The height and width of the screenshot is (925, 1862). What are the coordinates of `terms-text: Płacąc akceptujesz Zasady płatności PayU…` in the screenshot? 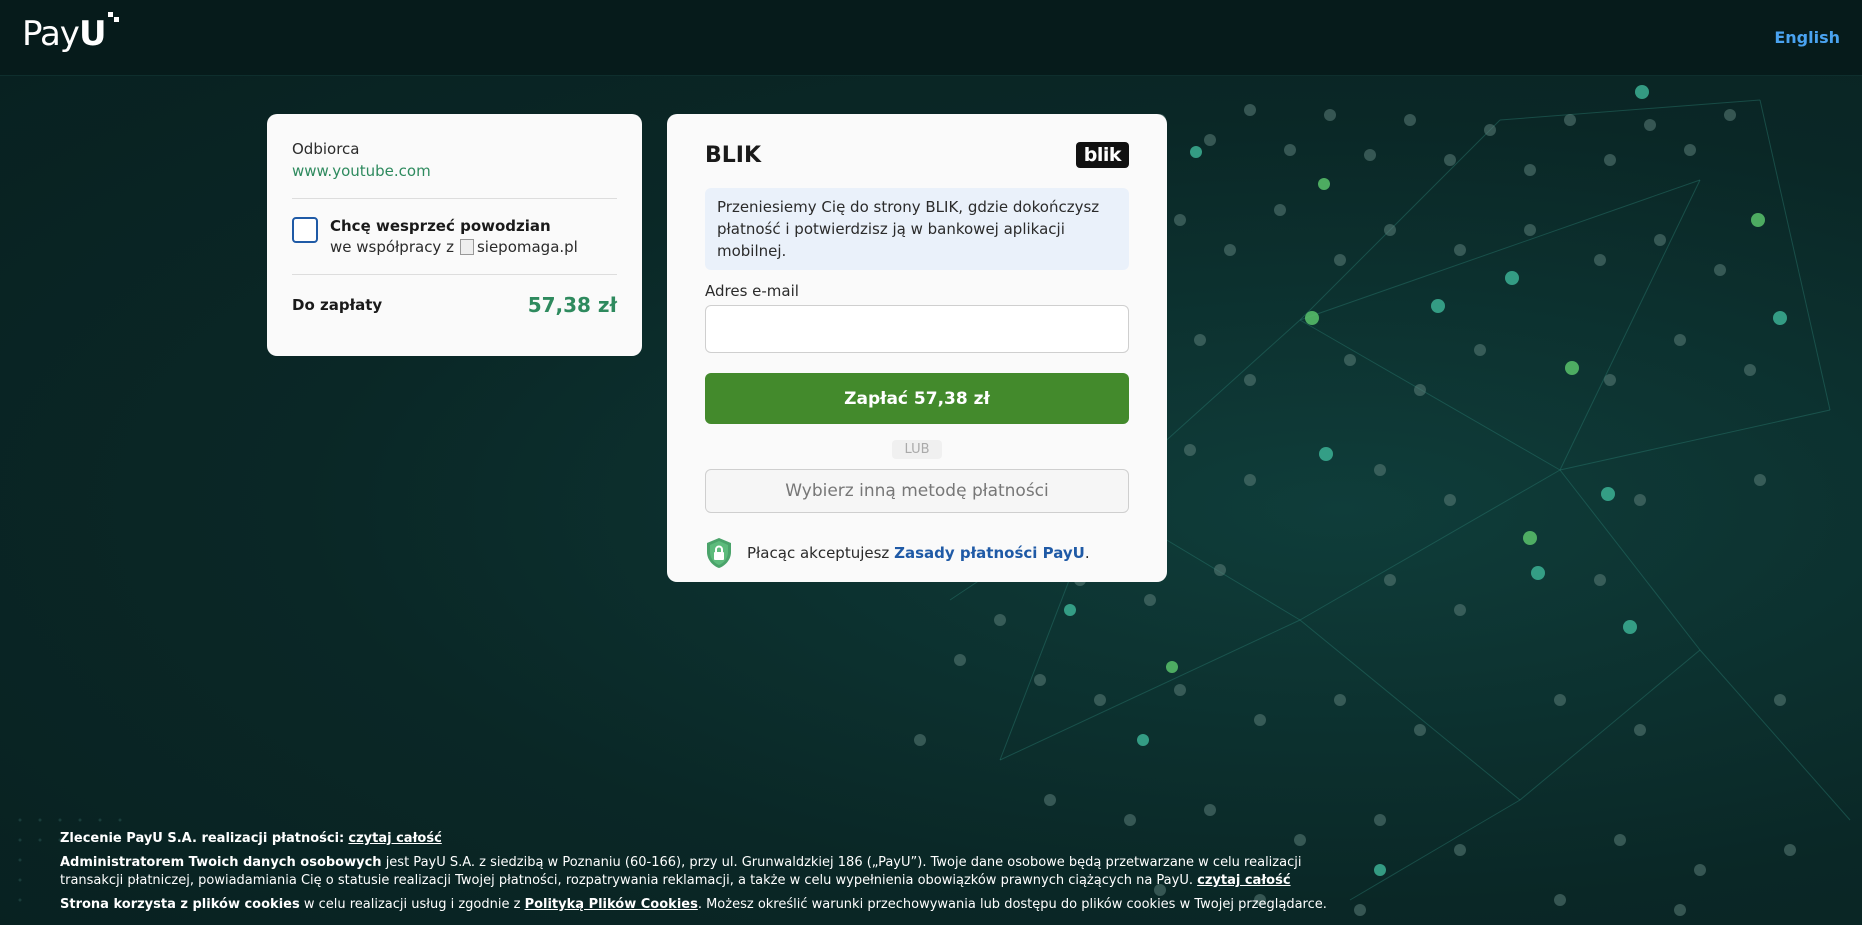 It's located at (918, 553).